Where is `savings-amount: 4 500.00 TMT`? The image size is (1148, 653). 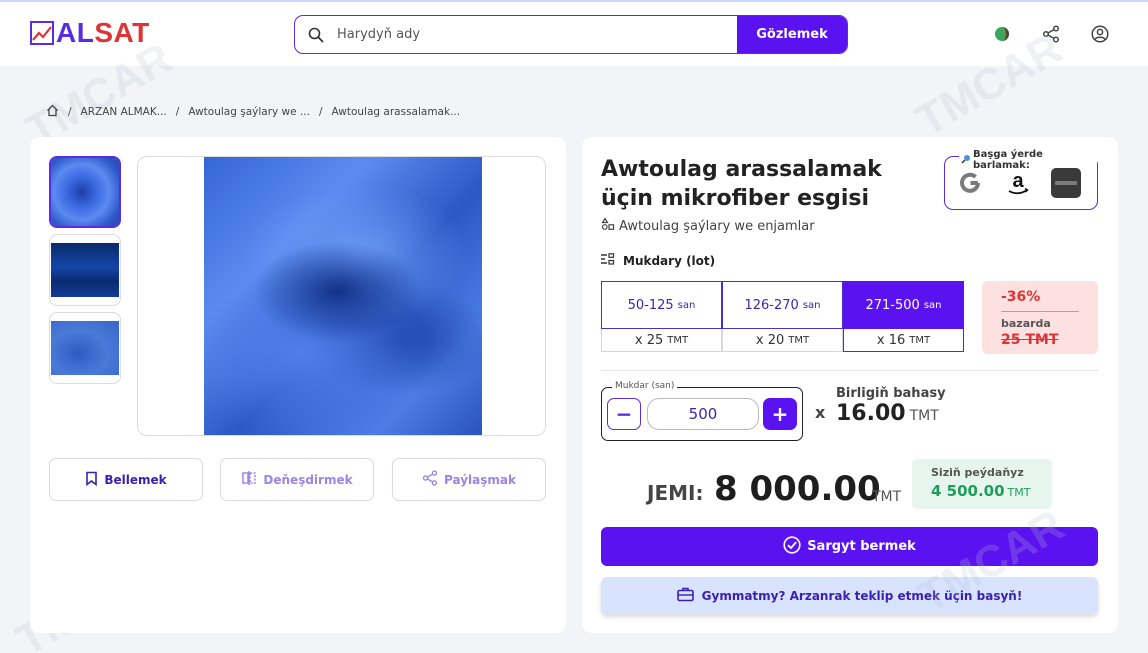 savings-amount: 4 500.00 TMT is located at coordinates (980, 491).